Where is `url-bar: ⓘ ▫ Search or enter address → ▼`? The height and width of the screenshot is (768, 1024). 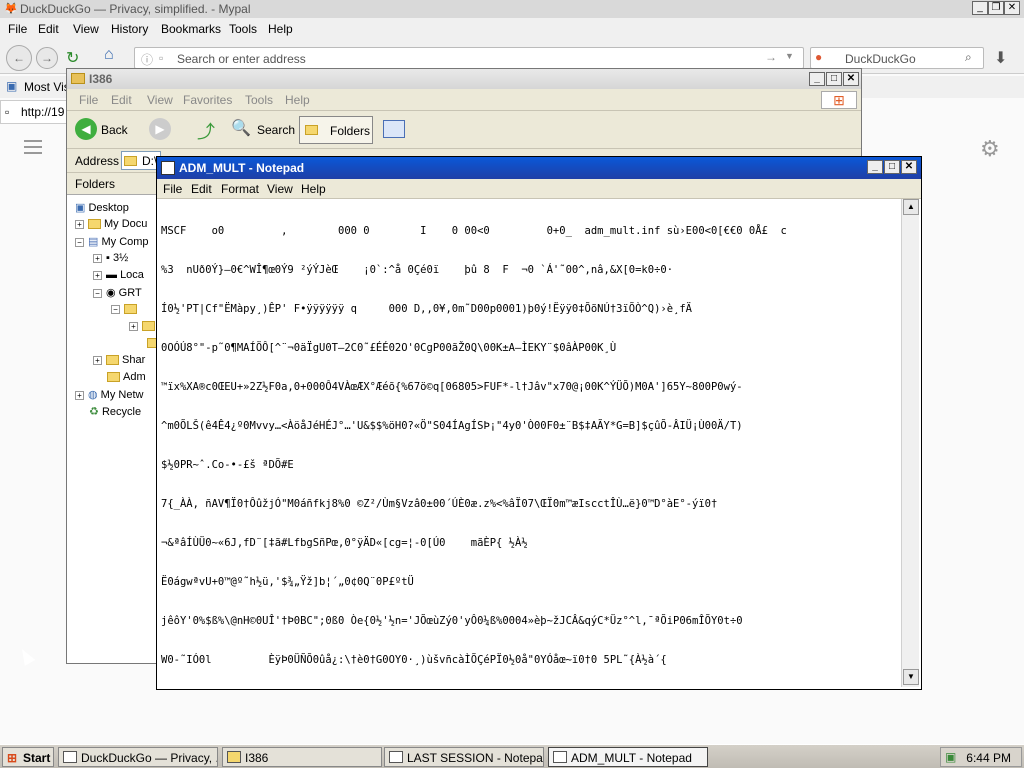
url-bar: ⓘ ▫ Search or enter address → ▼ is located at coordinates (469, 58).